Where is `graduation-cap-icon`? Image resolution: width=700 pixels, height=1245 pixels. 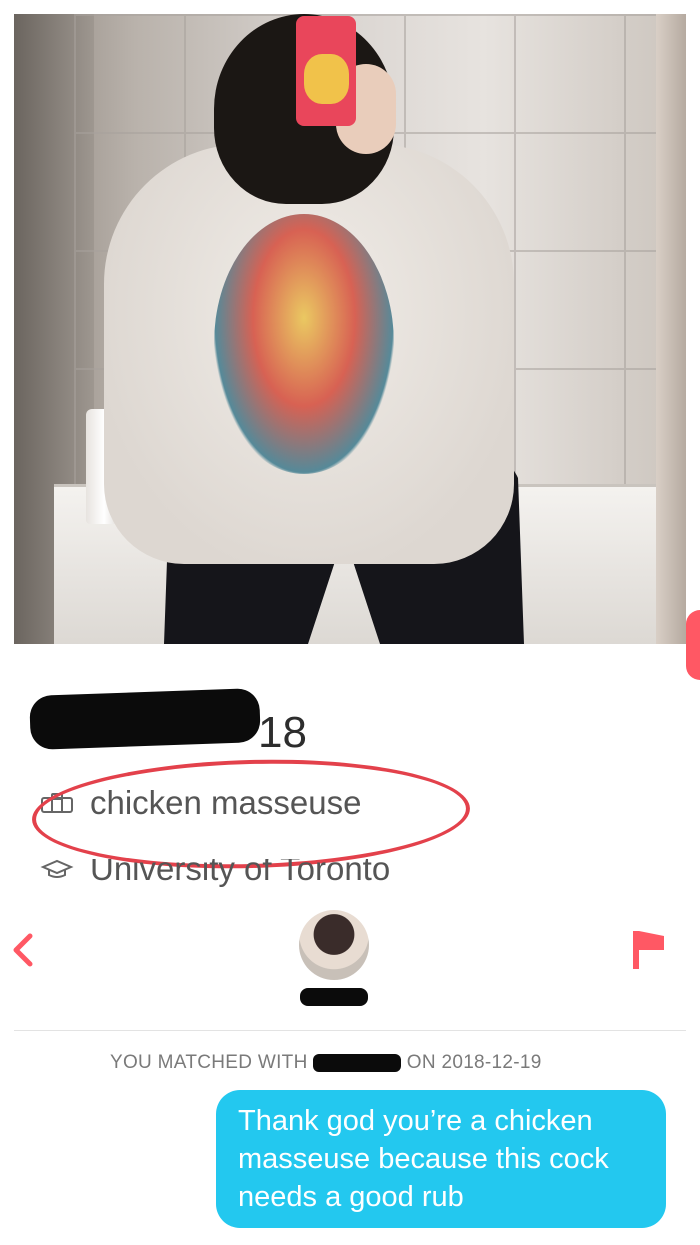
graduation-cap-icon is located at coordinates (57, 868).